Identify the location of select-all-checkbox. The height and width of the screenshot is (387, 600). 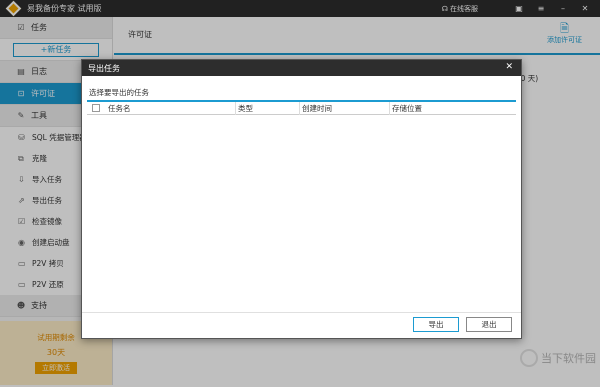
(96, 108).